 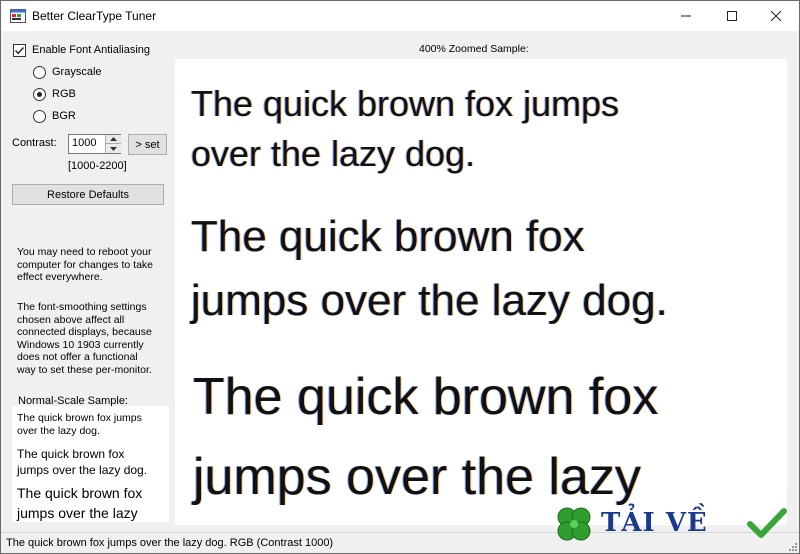 What do you see at coordinates (39, 116) in the screenshot?
I see `radio-bgr` at bounding box center [39, 116].